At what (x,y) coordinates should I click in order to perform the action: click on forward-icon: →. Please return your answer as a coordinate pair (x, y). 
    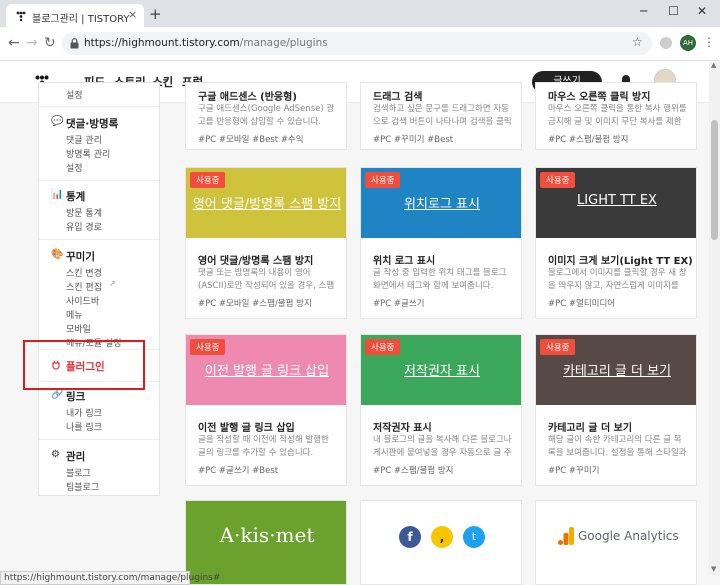
    Looking at the image, I should click on (32, 43).